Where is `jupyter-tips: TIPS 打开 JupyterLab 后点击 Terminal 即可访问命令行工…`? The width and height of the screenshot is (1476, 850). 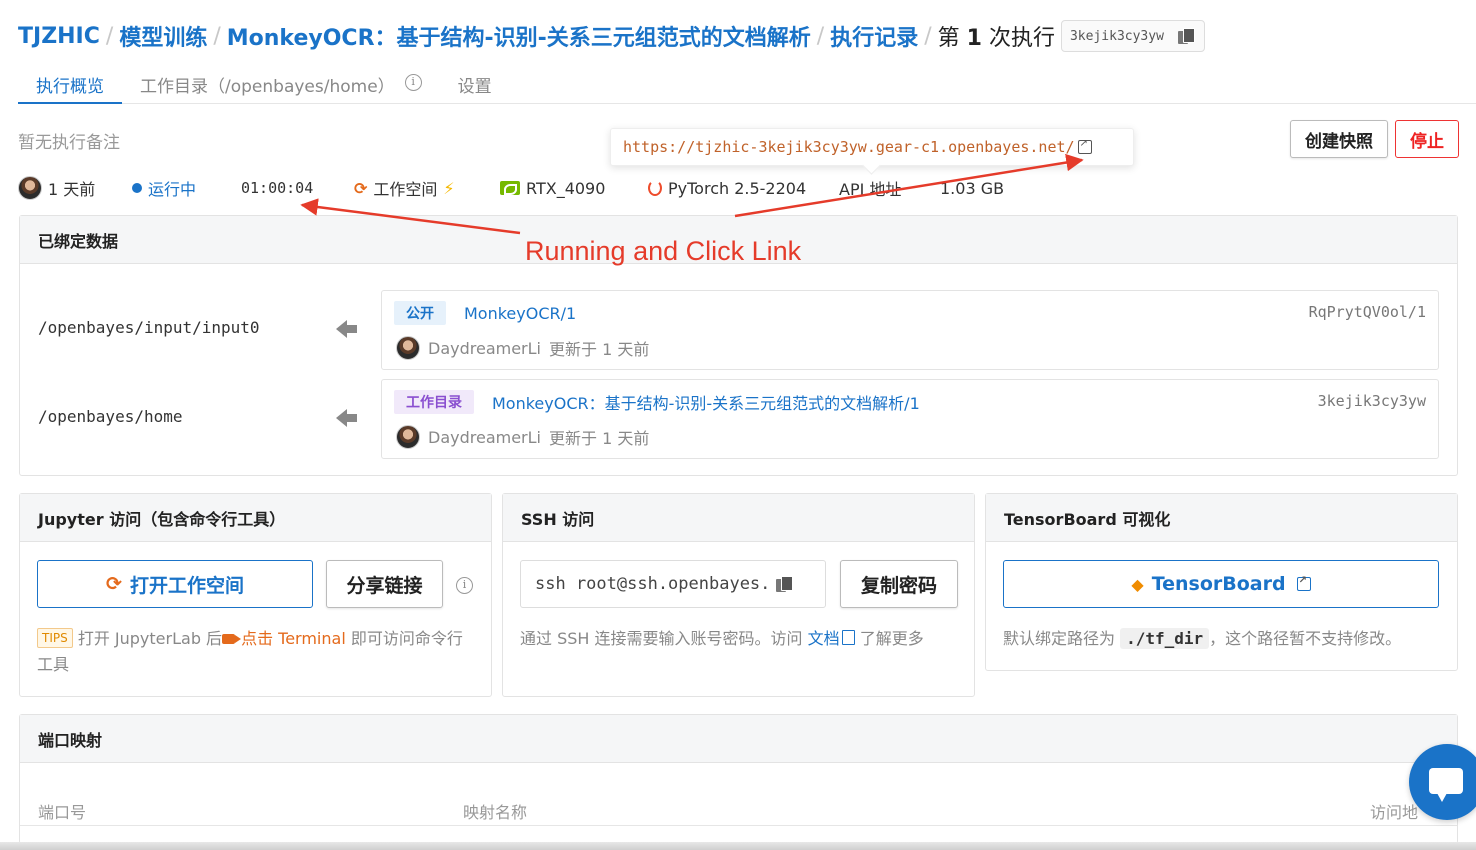 jupyter-tips: TIPS 打开 JupyterLab 后点击 Terminal 即可访问命令行工… is located at coordinates (250, 651).